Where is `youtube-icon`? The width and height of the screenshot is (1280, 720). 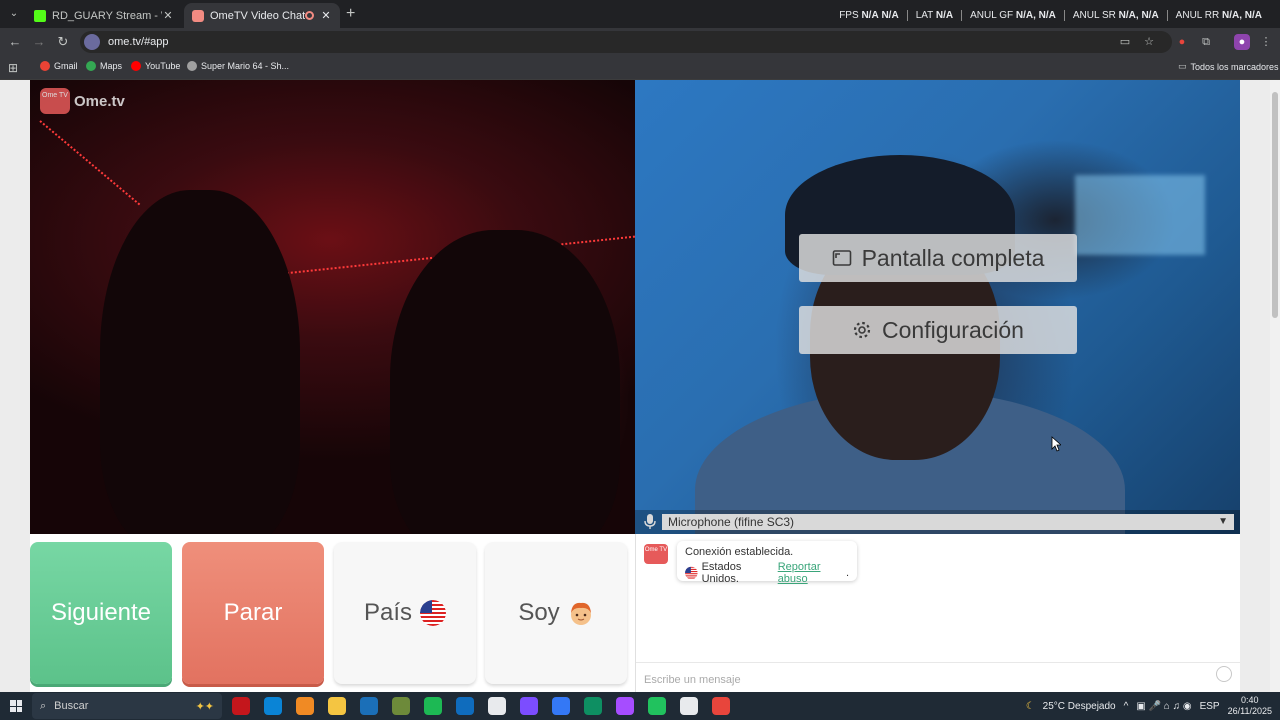 youtube-icon is located at coordinates (136, 66).